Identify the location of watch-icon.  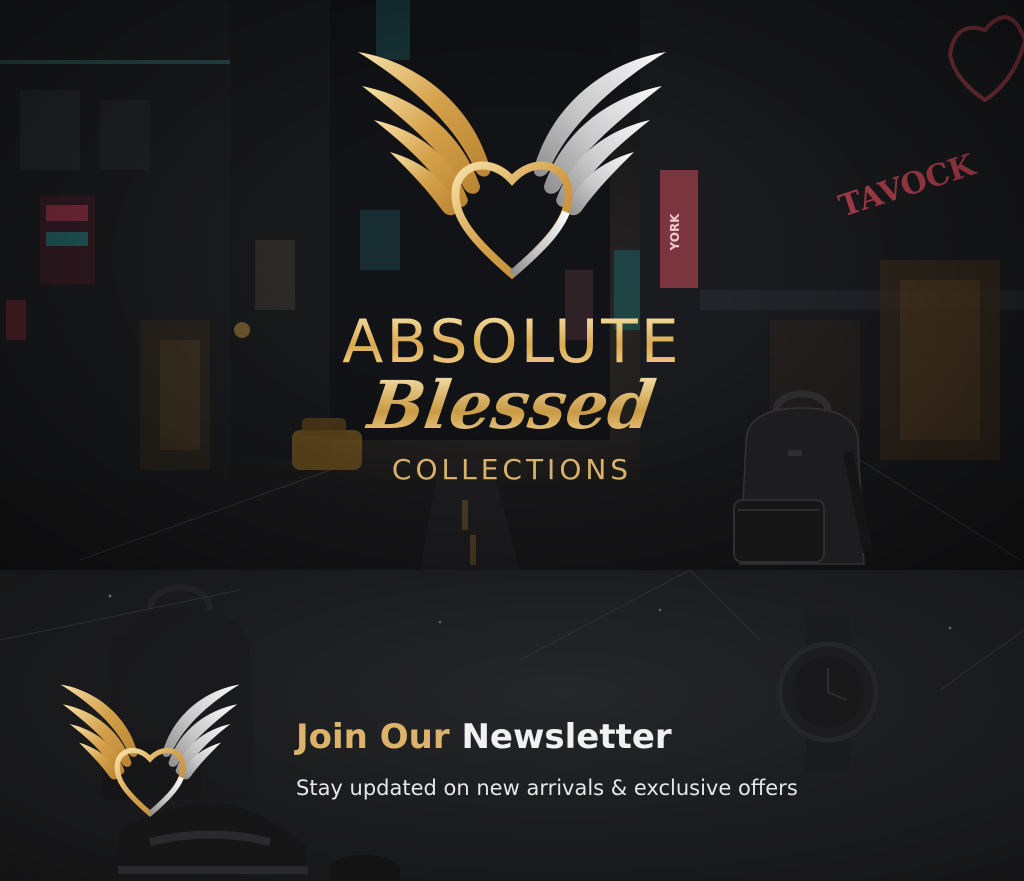
(828, 693).